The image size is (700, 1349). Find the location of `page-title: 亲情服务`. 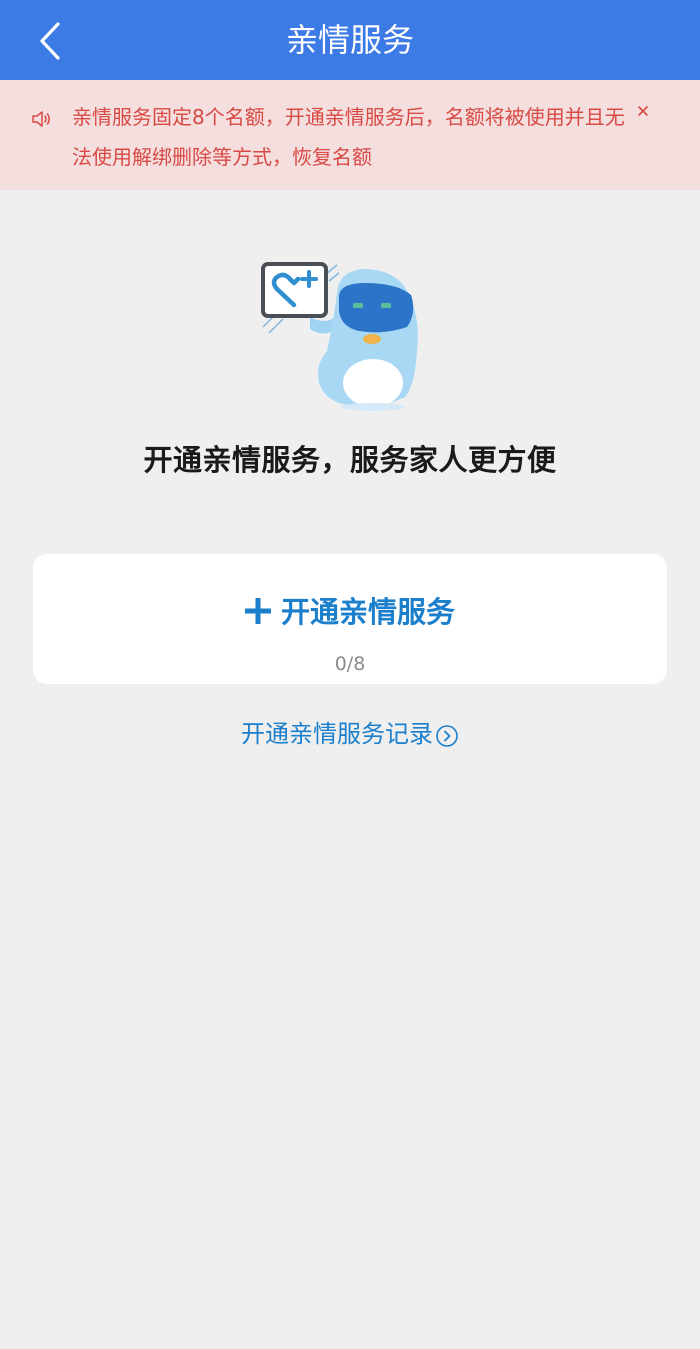

page-title: 亲情服务 is located at coordinates (349, 40).